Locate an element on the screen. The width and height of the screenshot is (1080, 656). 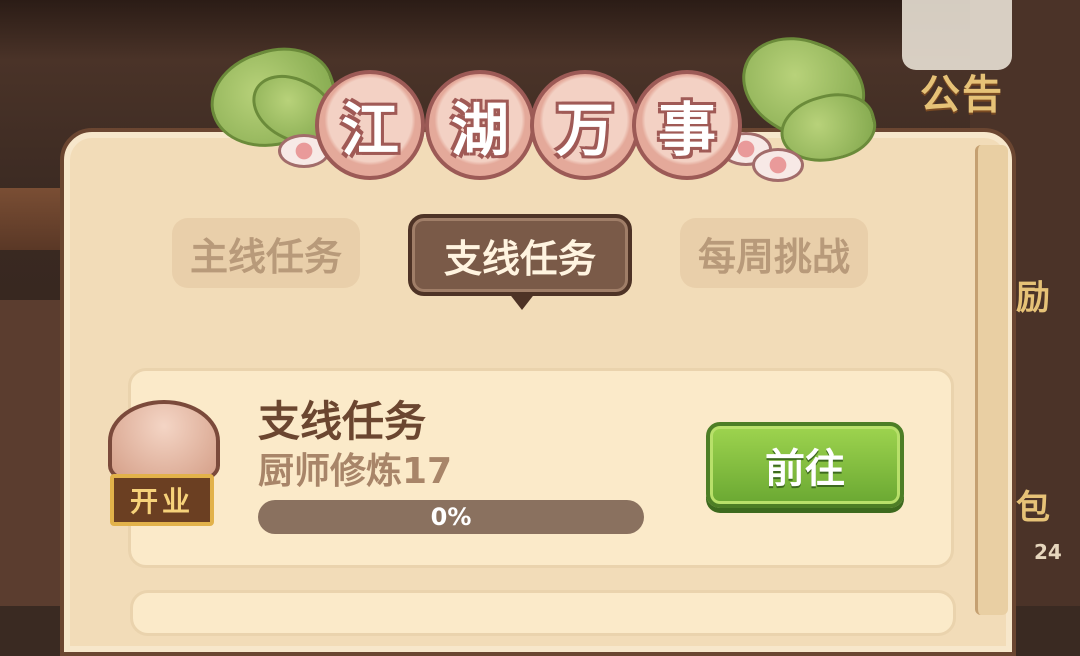
task-subtitle: 厨师修炼17 is located at coordinates (355, 471).